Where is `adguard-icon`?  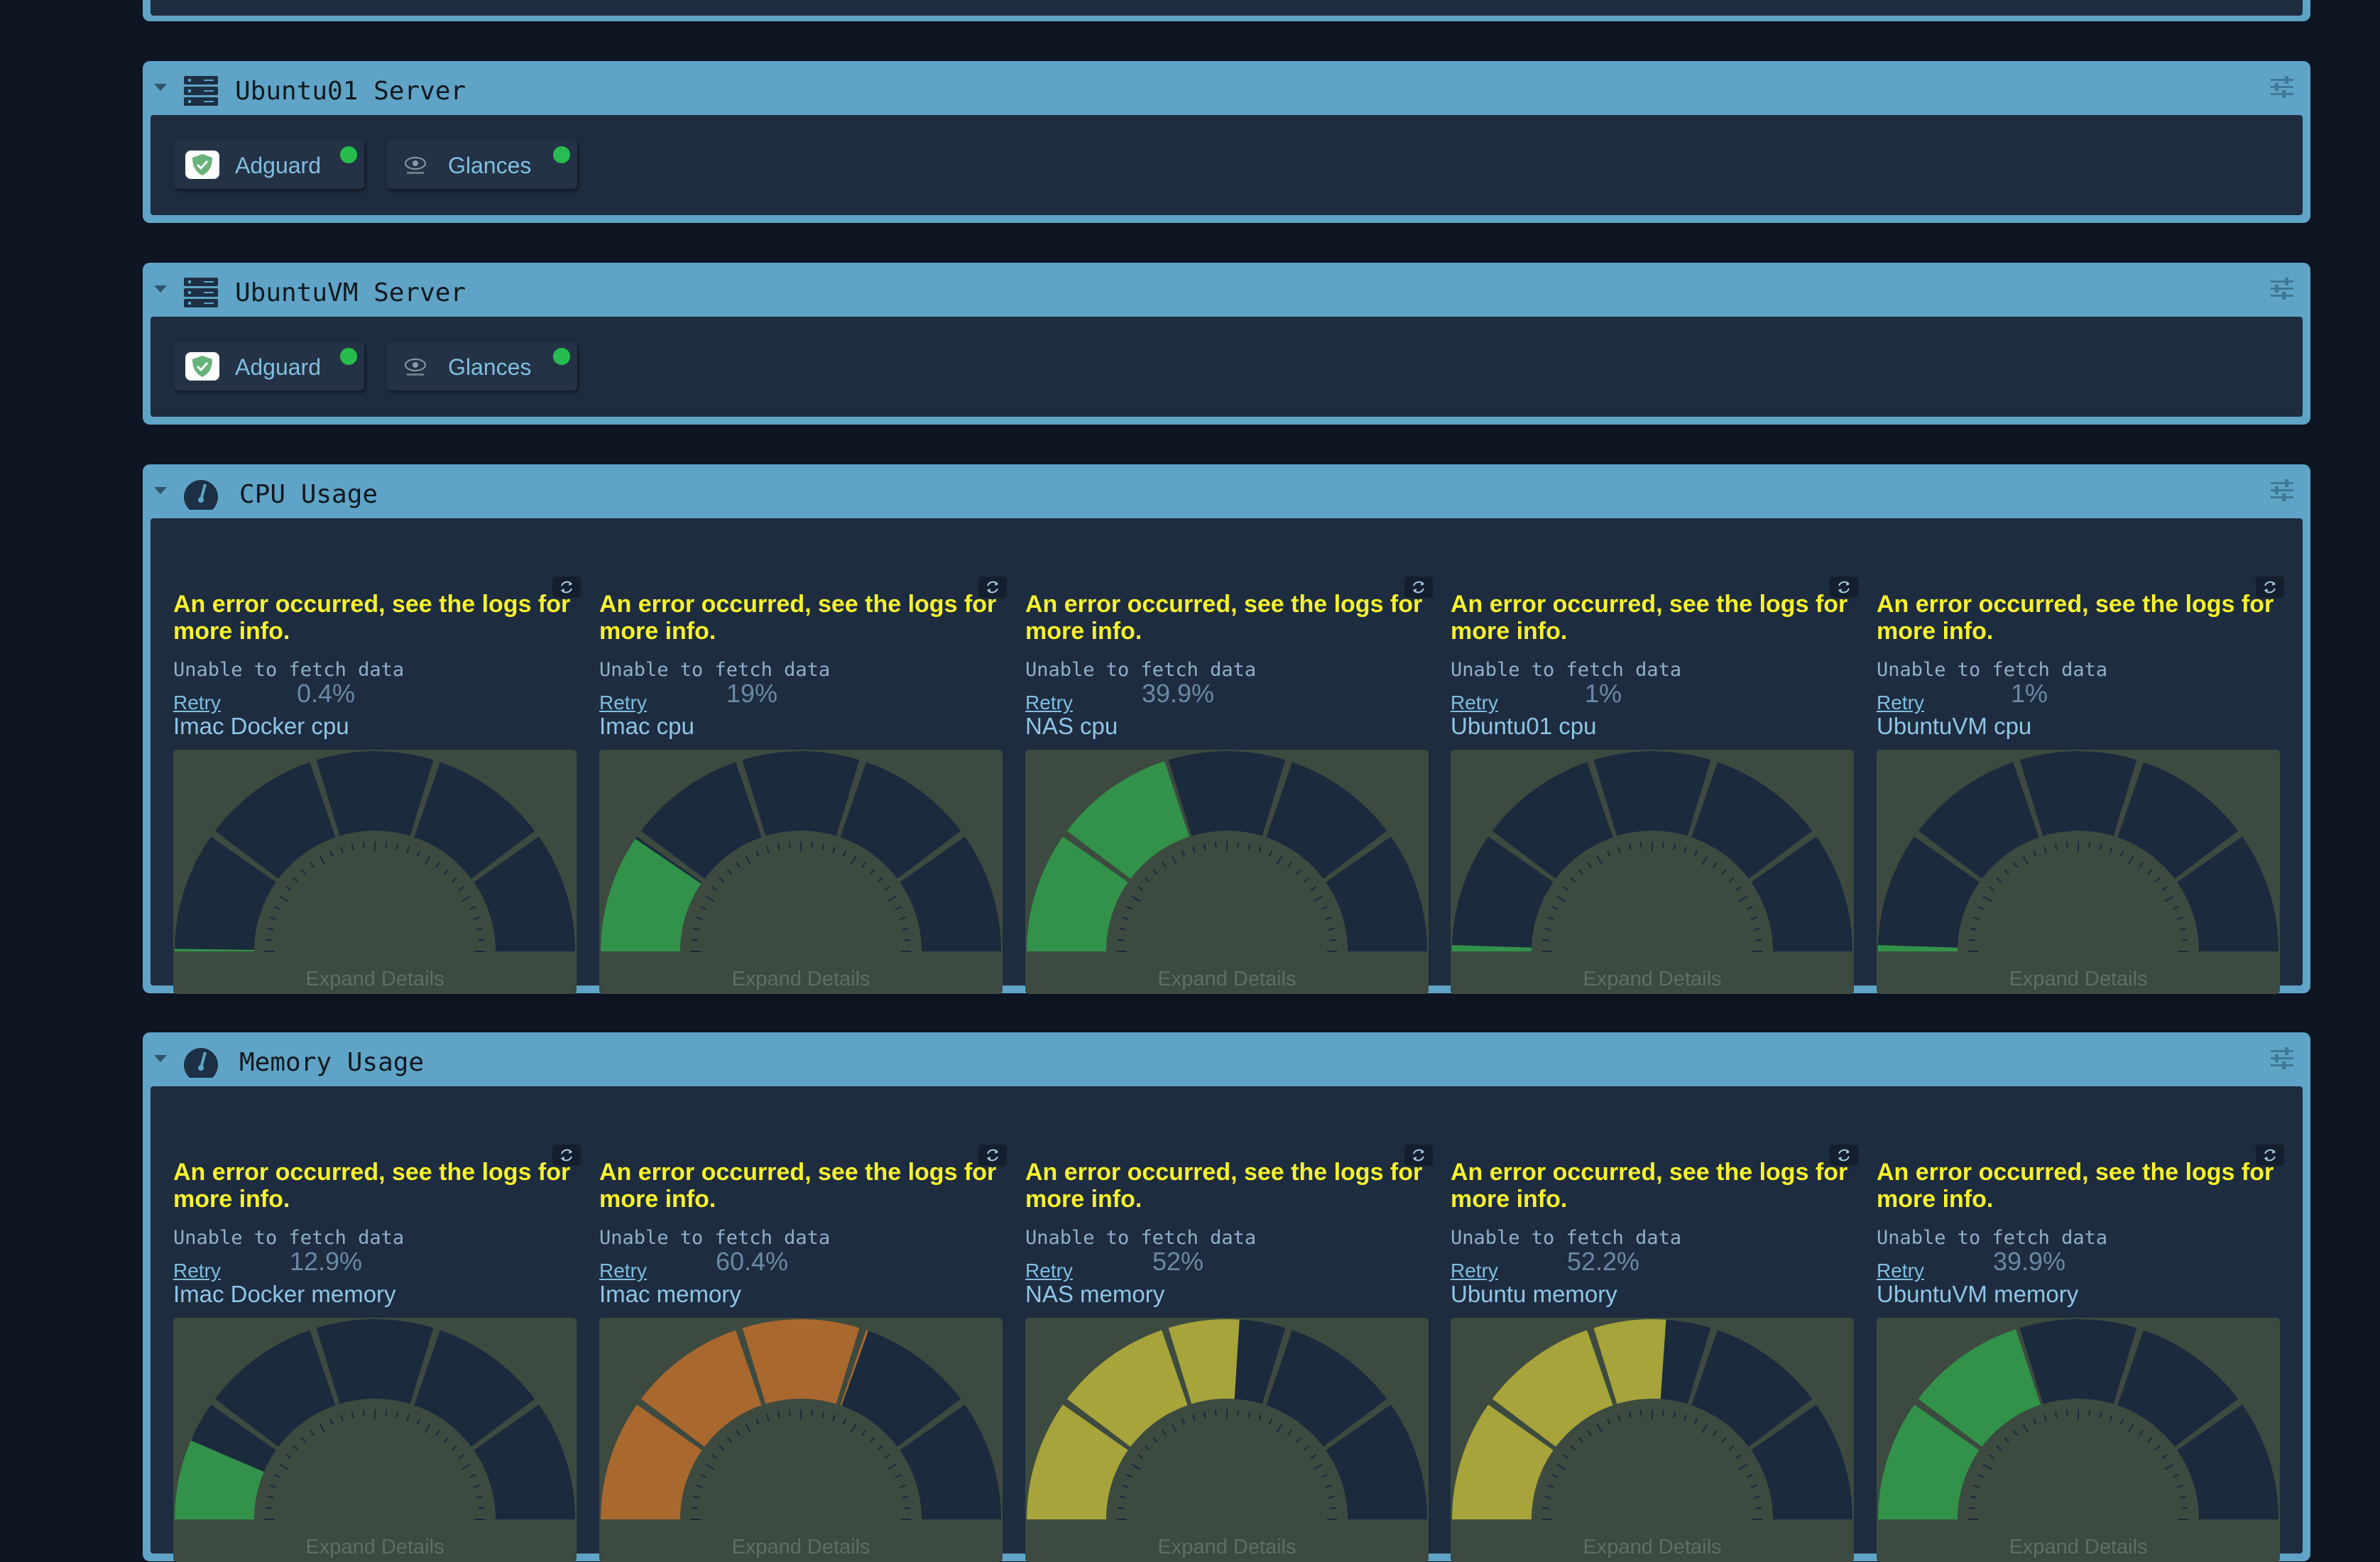 adguard-icon is located at coordinates (202, 165).